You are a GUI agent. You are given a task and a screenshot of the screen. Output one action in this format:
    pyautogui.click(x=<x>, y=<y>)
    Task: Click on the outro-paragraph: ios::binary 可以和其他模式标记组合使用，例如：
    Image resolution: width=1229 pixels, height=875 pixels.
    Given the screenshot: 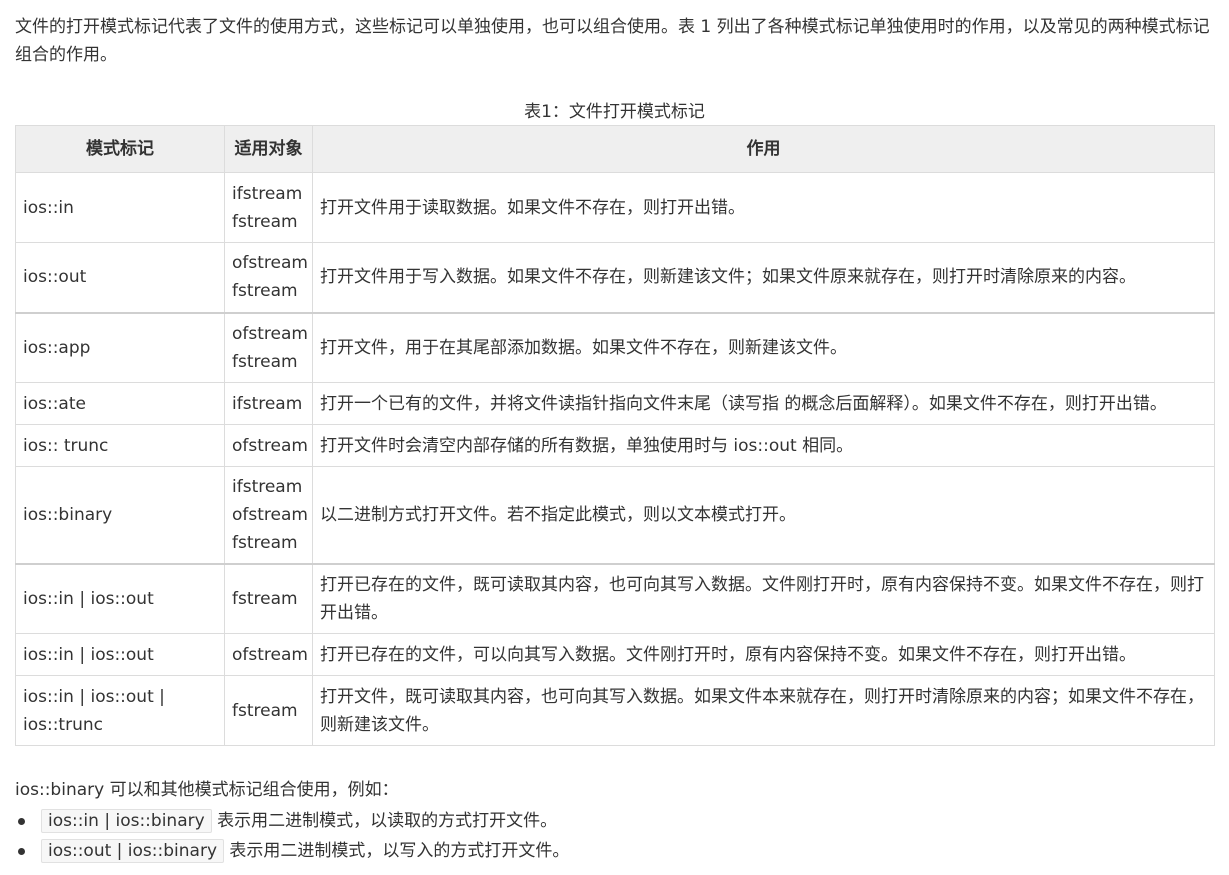 What is the action you would take?
    pyautogui.click(x=207, y=790)
    